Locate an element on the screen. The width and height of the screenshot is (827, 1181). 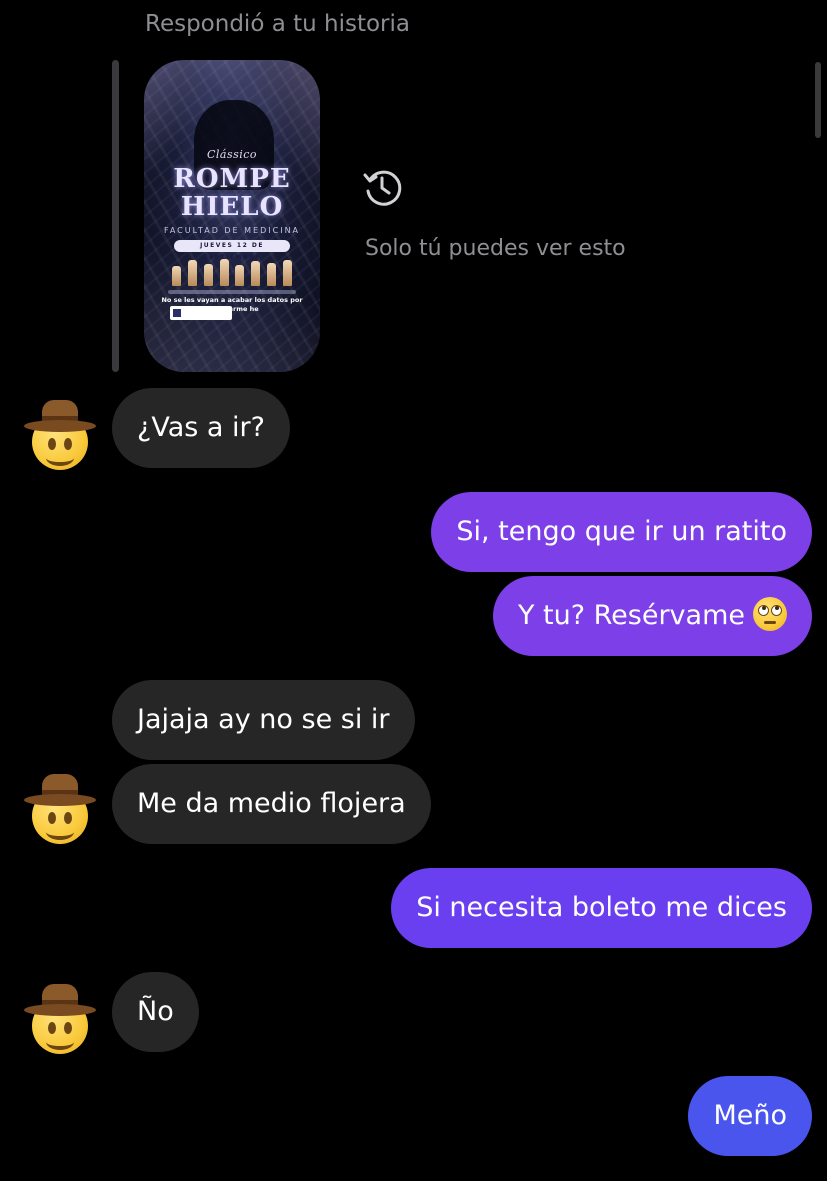
story-mention-sticker is located at coordinates (201, 313).